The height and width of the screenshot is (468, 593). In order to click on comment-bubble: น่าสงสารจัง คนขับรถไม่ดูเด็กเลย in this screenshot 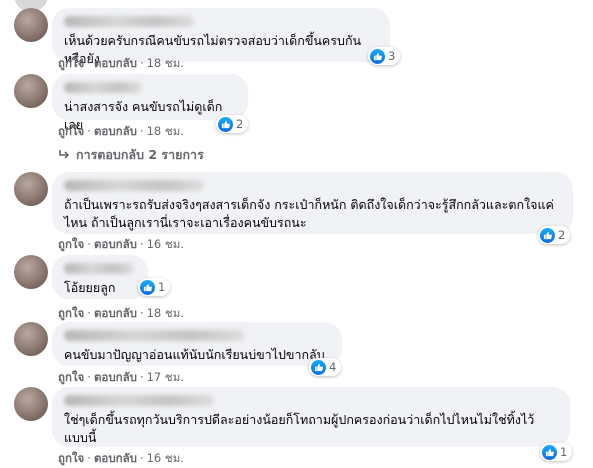, I will do `click(150, 103)`.